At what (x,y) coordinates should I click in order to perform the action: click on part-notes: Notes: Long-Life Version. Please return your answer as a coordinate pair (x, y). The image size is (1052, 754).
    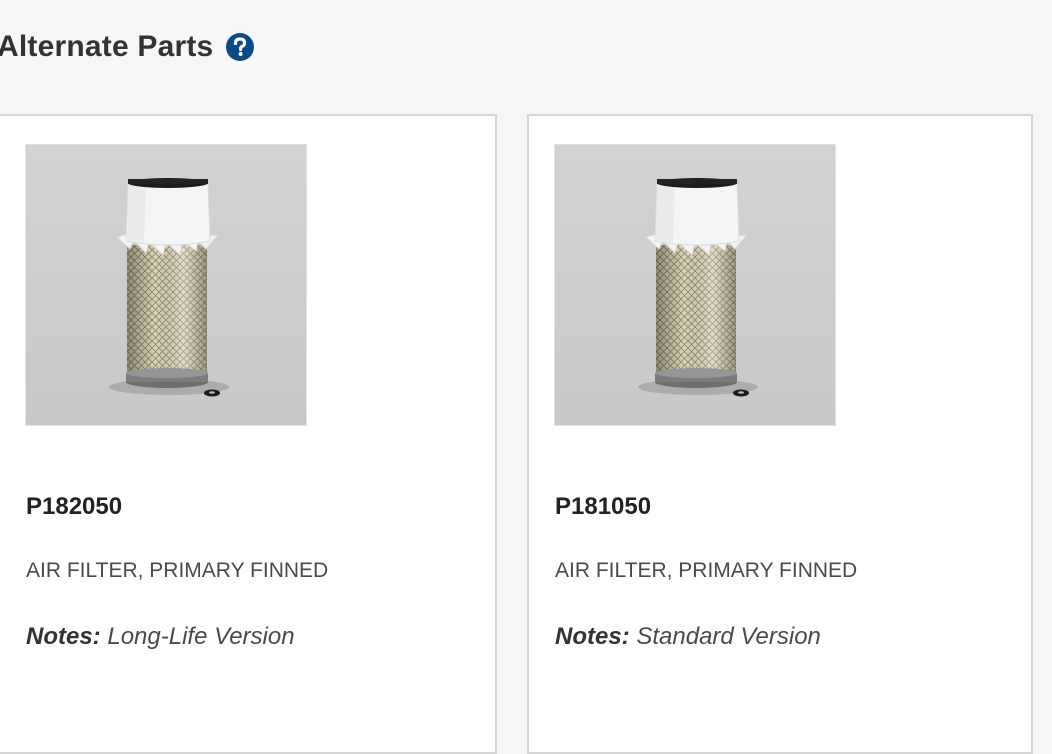
    Looking at the image, I should click on (160, 637).